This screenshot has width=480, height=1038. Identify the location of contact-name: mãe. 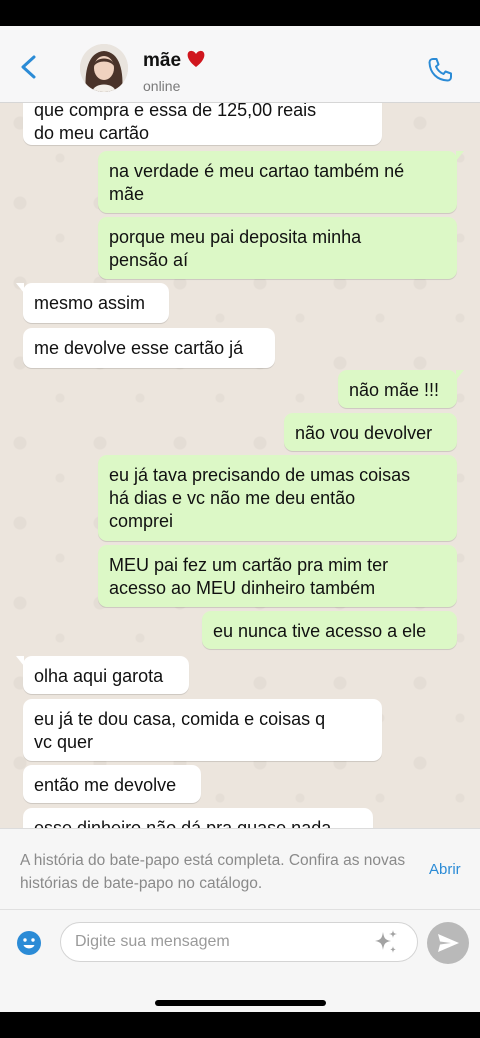
(174, 61).